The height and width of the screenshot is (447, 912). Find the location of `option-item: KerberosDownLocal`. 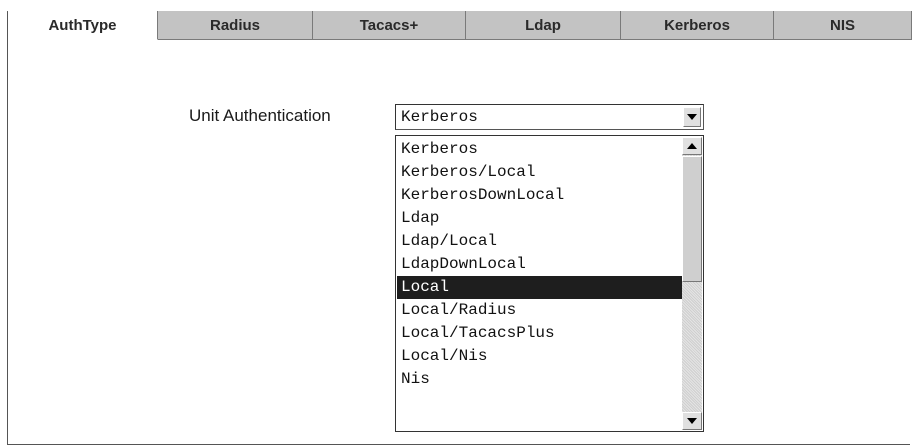

option-item: KerberosDownLocal is located at coordinates (539, 195).